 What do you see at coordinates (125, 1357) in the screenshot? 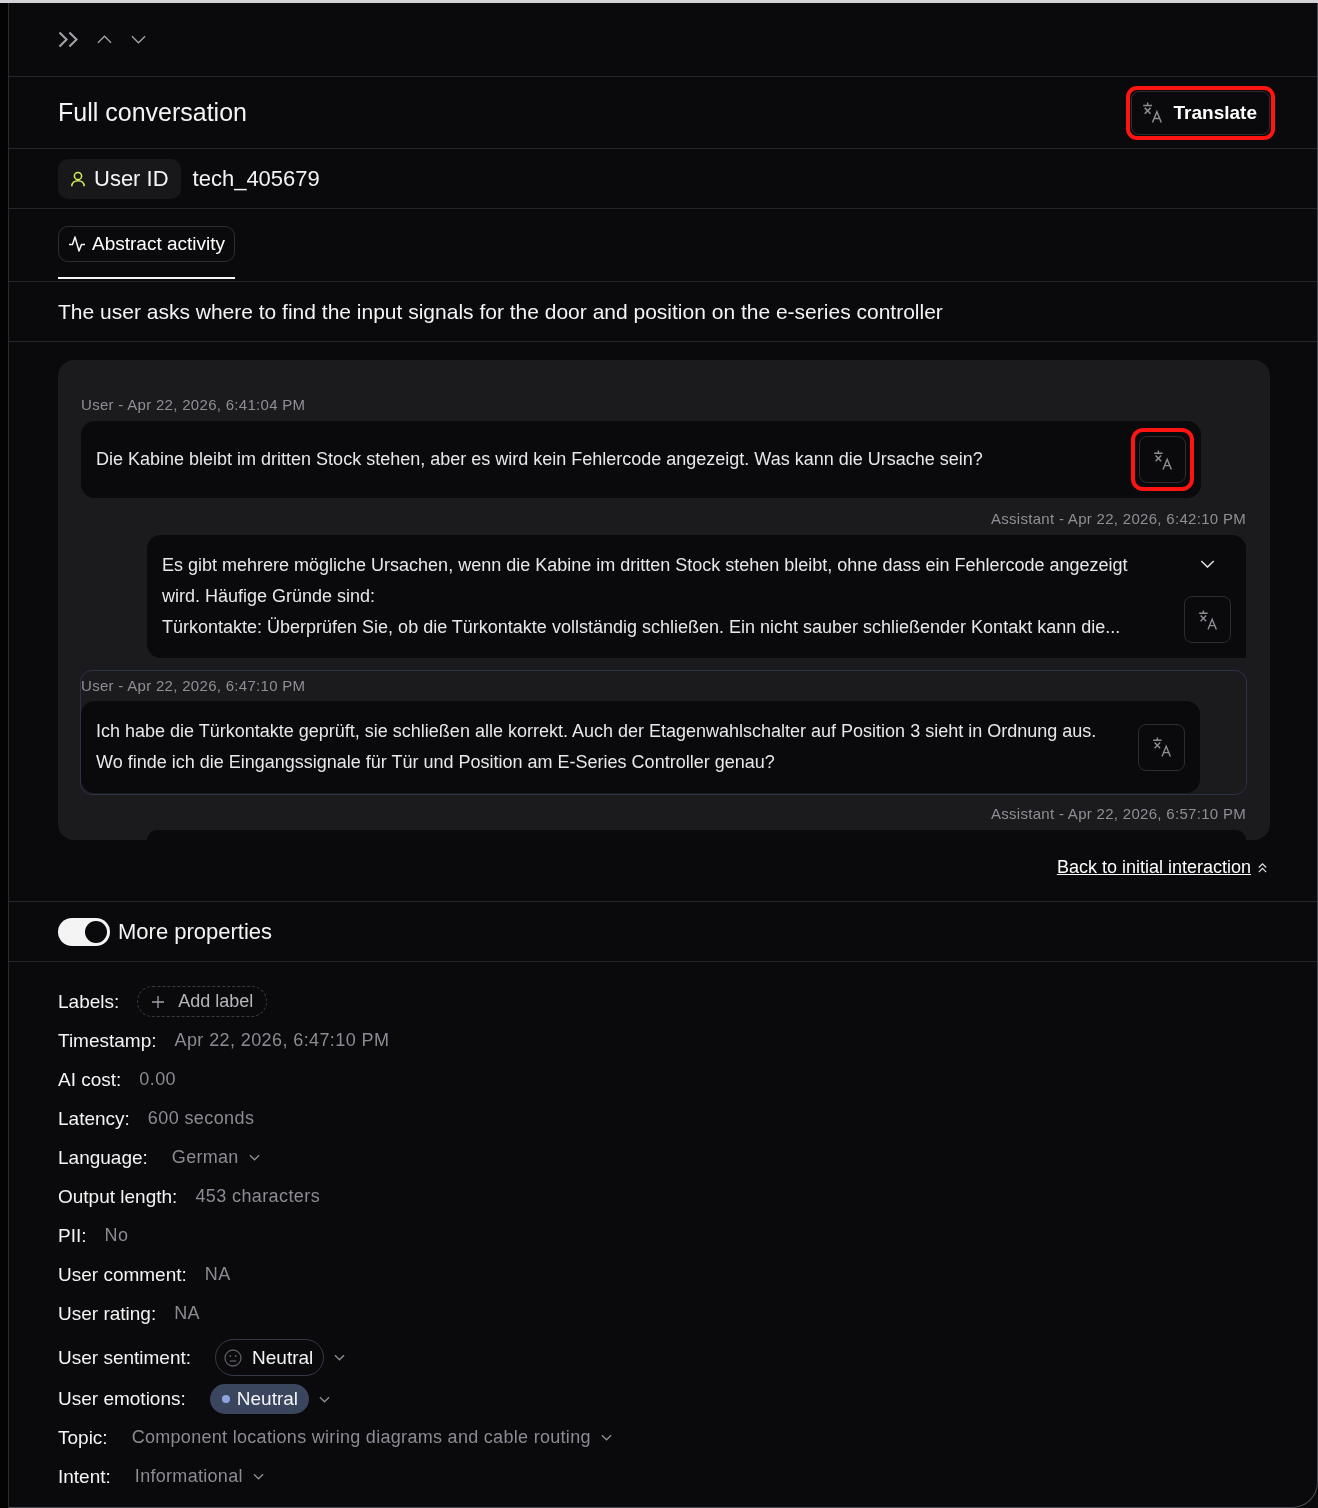
I see `property-label: User sentiment:` at bounding box center [125, 1357].